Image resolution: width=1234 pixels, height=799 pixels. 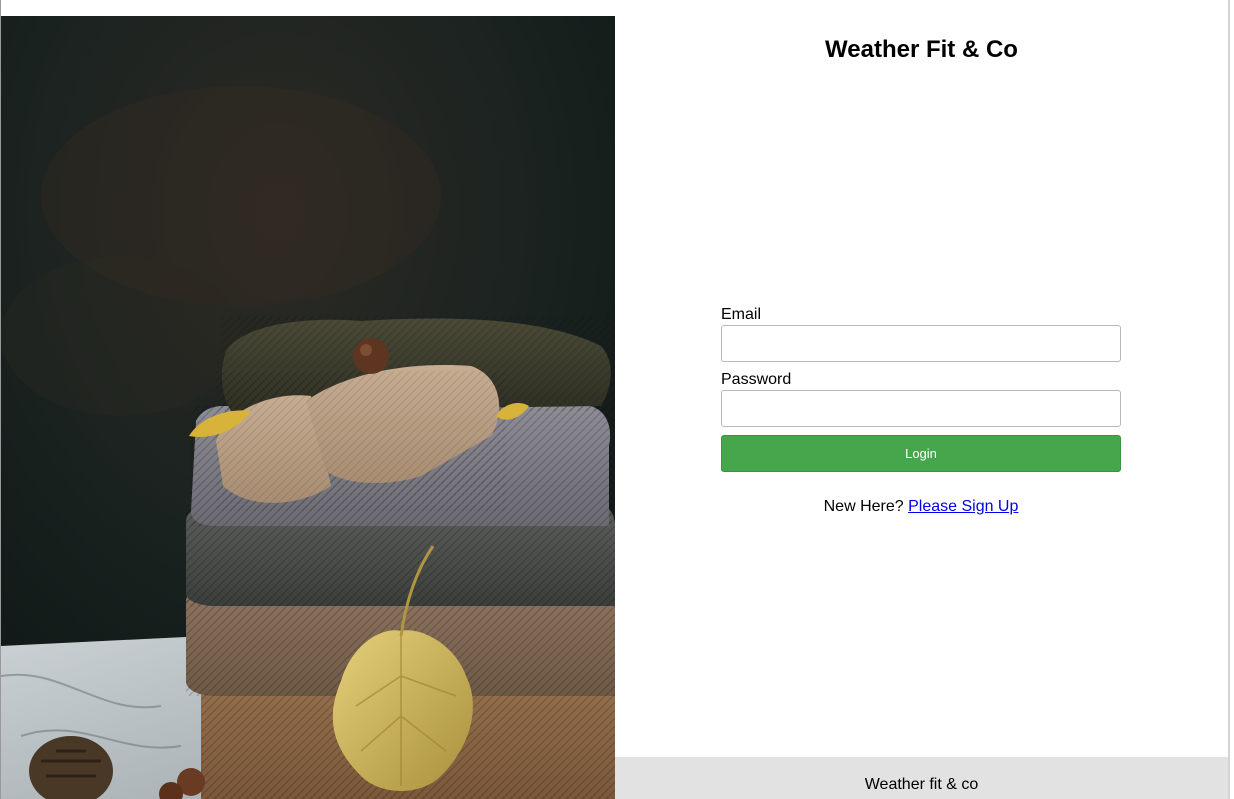 I want to click on password-label: Password, so click(x=756, y=379).